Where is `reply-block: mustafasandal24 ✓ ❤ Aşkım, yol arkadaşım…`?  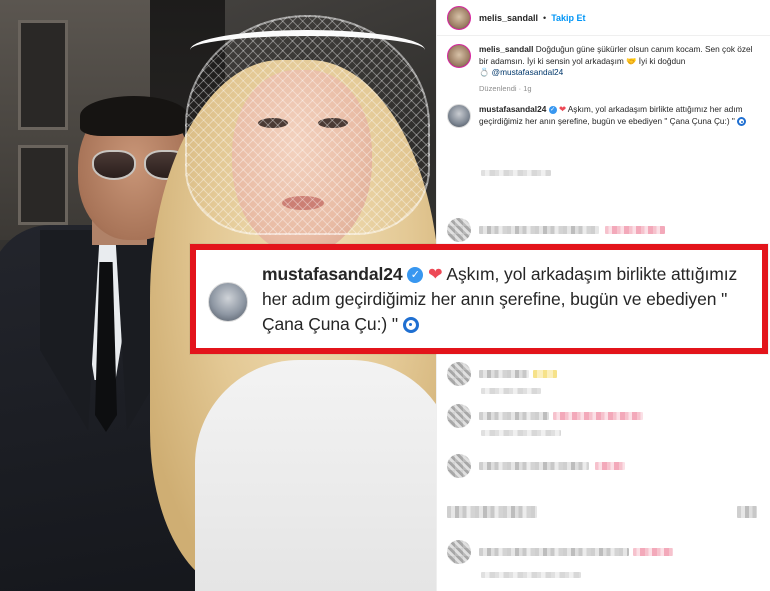
reply-block: mustafasandal24 ✓ ❤ Aşkım, yol arkadaşım… is located at coordinates (603, 111).